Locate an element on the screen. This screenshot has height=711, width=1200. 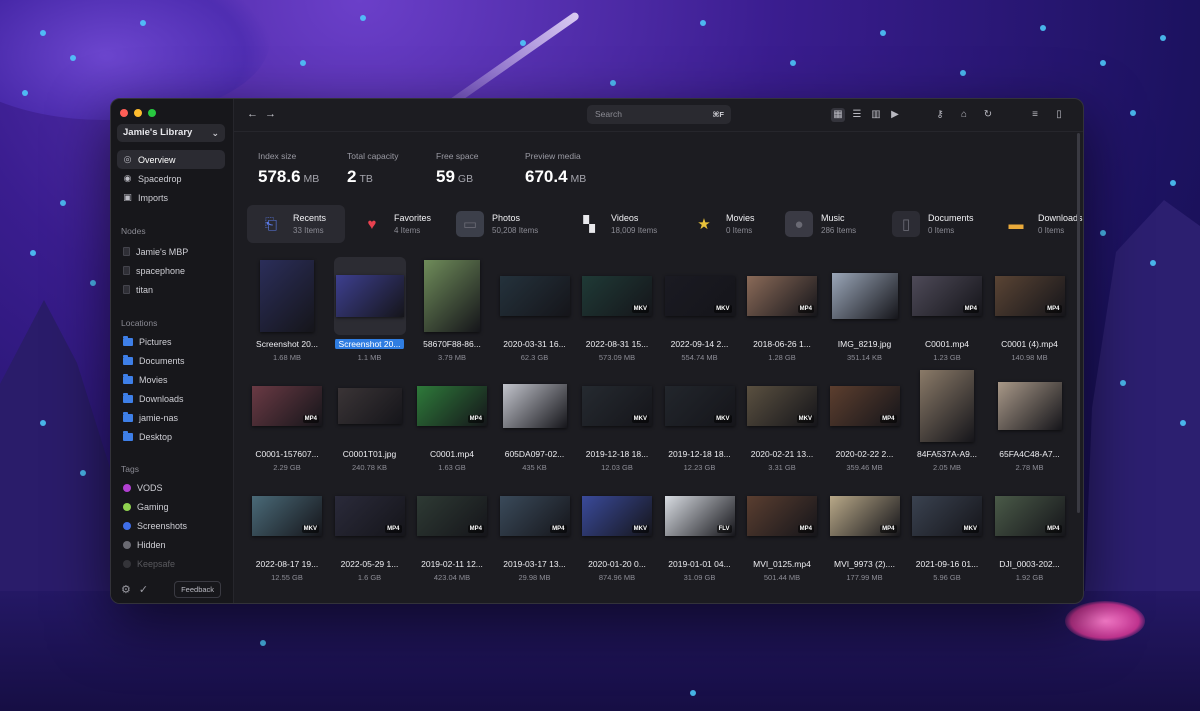
sidebar-item-location: Movies is located at coordinates (171, 379).